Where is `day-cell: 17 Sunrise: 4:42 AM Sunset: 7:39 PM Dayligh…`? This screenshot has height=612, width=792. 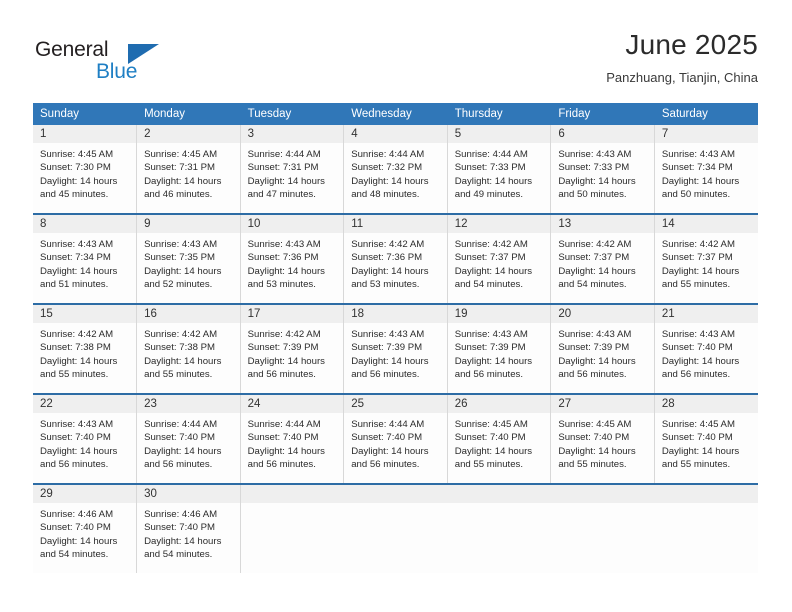
day-cell: 17 Sunrise: 4:42 AM Sunset: 7:39 PM Dayligh… is located at coordinates (292, 349).